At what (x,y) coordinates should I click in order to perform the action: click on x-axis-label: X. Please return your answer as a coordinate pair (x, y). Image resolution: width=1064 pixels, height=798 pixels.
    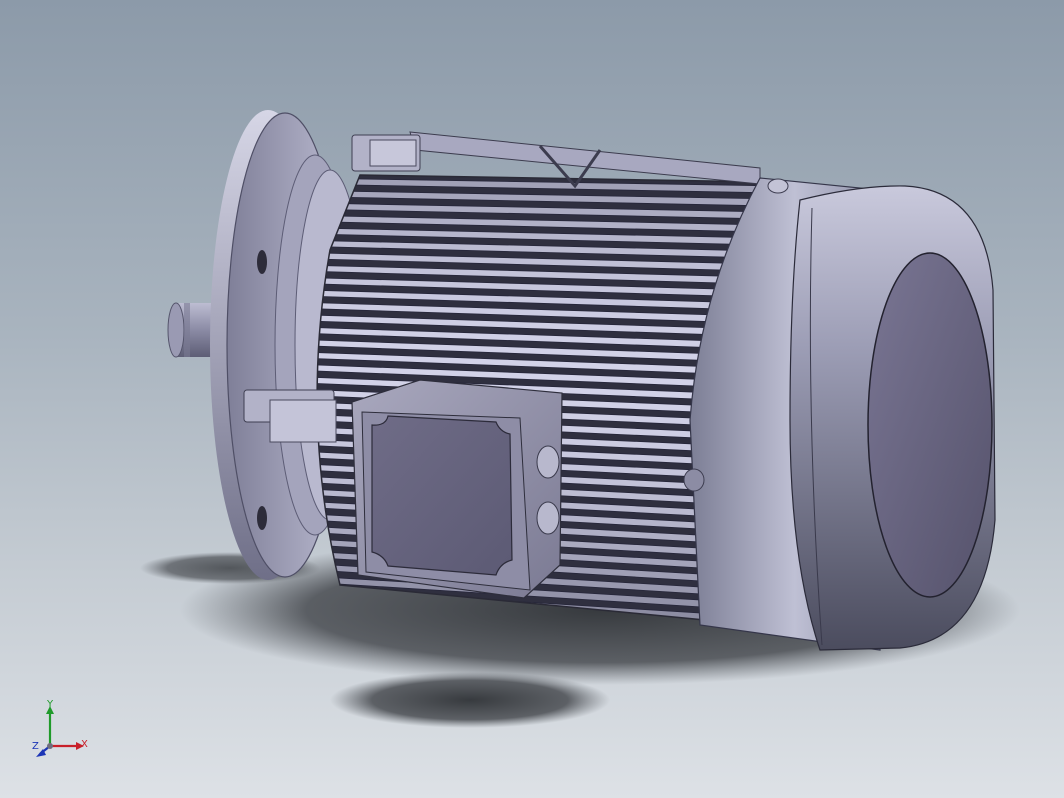
    Looking at the image, I should click on (84, 744).